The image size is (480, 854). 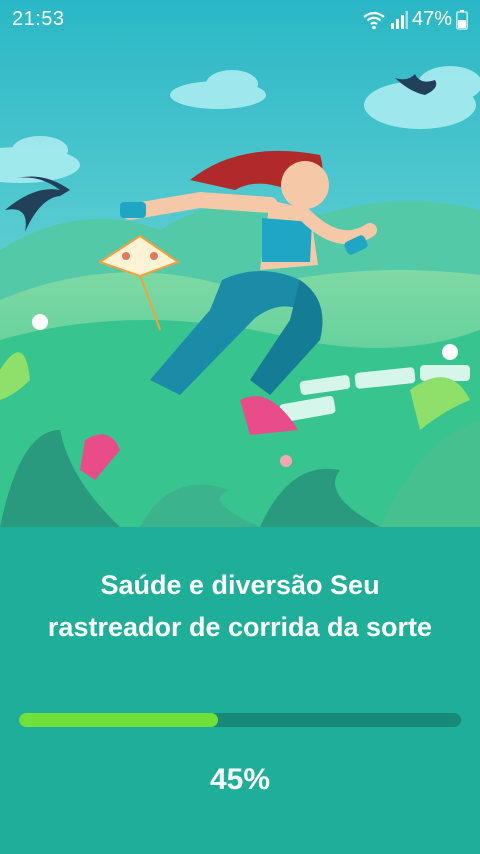 I want to click on wifi-icon, so click(x=374, y=20).